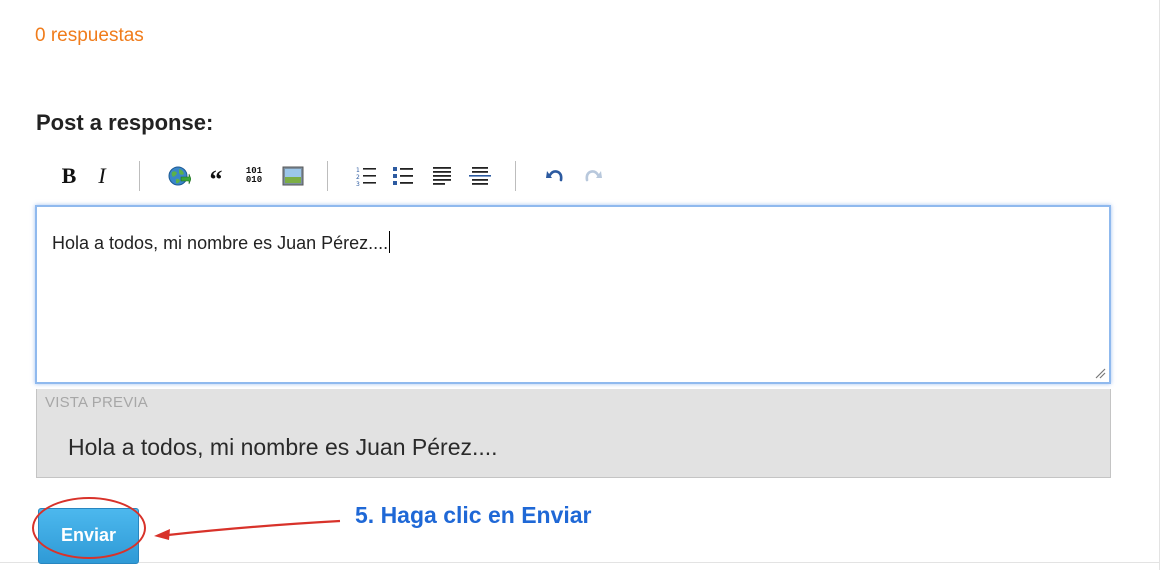 This screenshot has height=570, width=1164. Describe the element at coordinates (480, 176) in the screenshot. I see `horizontal-rule-icon` at that location.